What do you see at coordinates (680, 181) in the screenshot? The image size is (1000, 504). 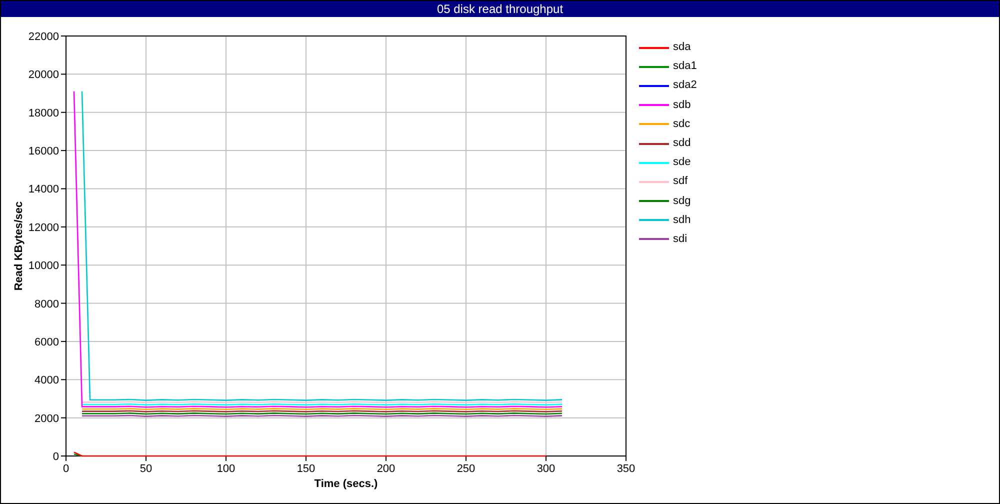 I see `legend-label: sdf` at bounding box center [680, 181].